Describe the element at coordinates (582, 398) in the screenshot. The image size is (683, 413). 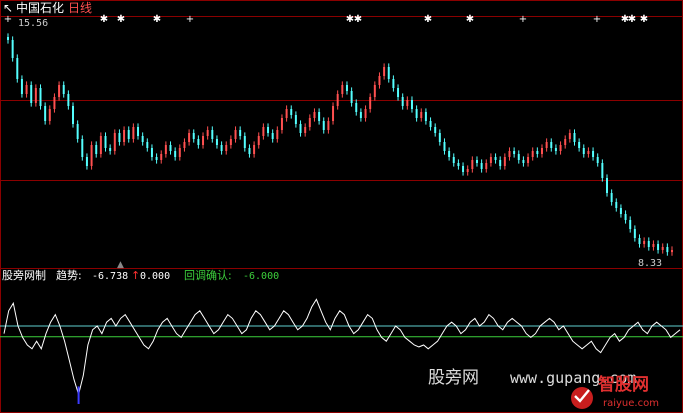
I see `brand-logo-icon` at that location.